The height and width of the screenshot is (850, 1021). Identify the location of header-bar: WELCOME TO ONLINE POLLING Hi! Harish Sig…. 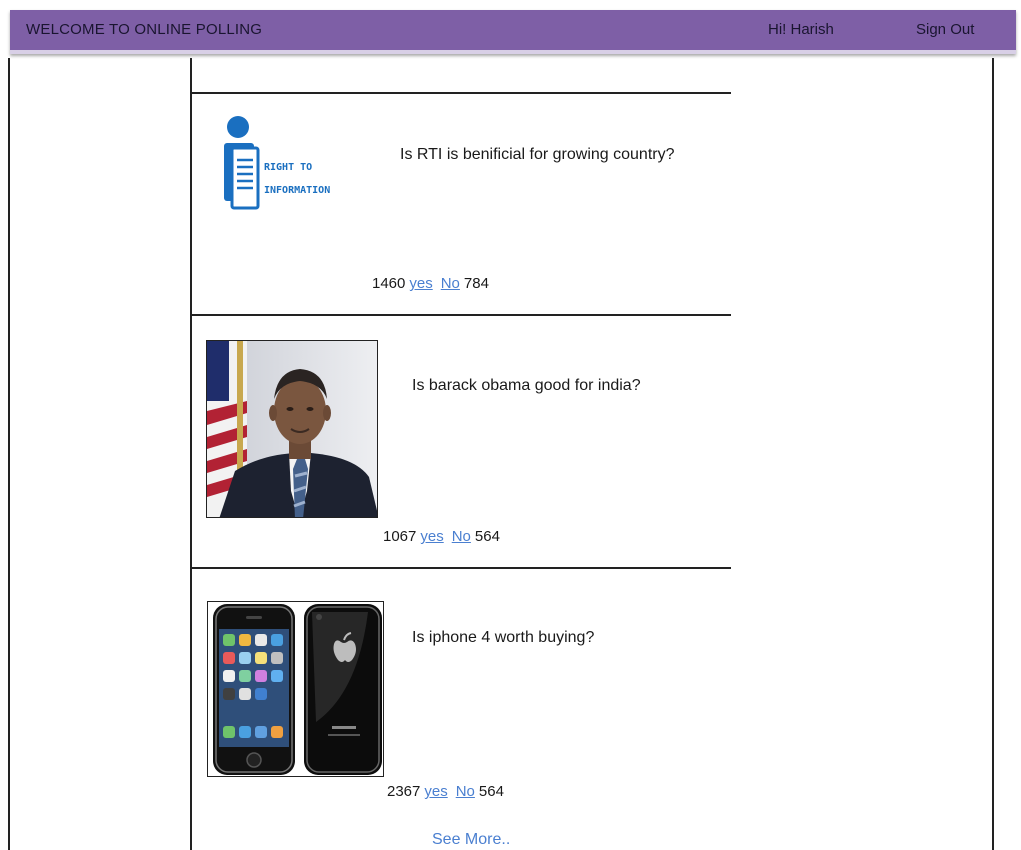
(513, 32).